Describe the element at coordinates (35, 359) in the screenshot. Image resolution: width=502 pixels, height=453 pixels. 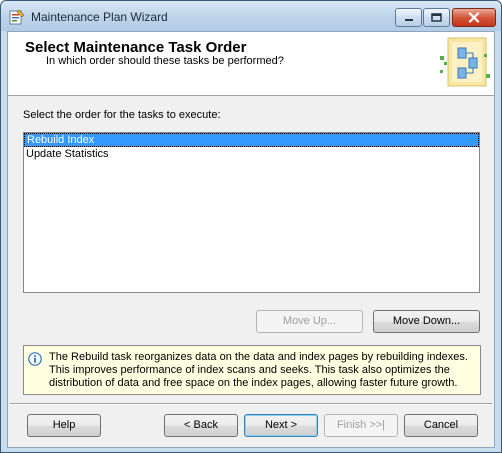
I see `info-icon` at that location.